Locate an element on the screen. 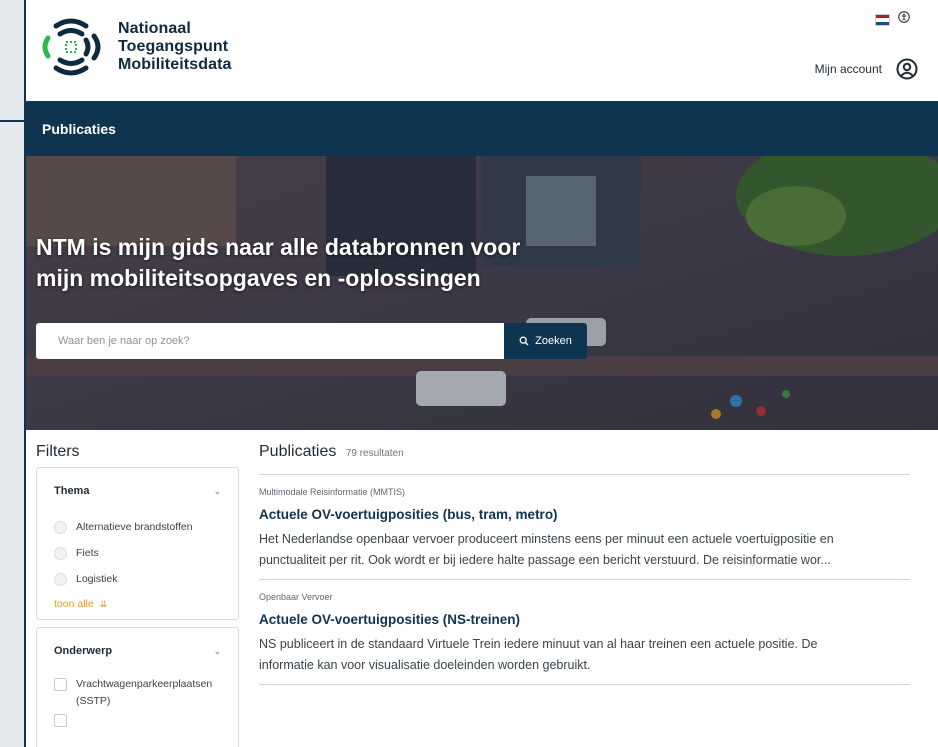  results-title: Publicaties 79 resultaten is located at coordinates (584, 452).